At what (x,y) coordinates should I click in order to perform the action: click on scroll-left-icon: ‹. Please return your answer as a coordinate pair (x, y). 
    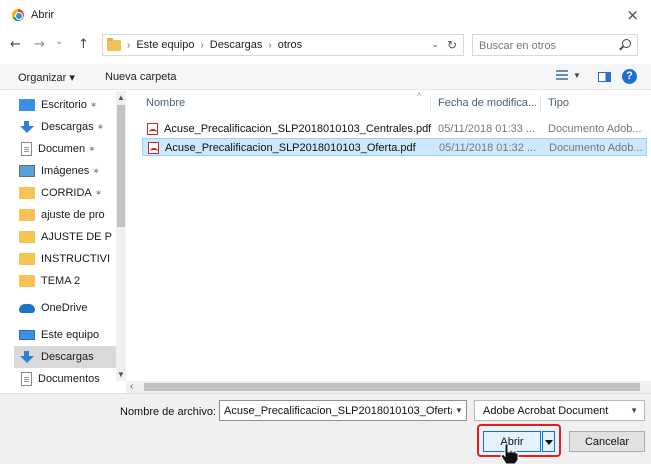
    Looking at the image, I should click on (131, 386).